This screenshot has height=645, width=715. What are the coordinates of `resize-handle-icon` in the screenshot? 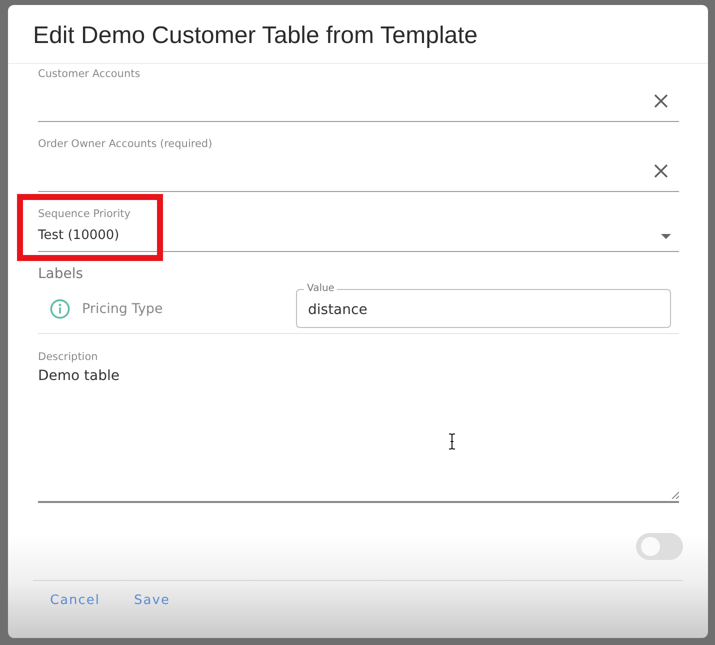 It's located at (675, 495).